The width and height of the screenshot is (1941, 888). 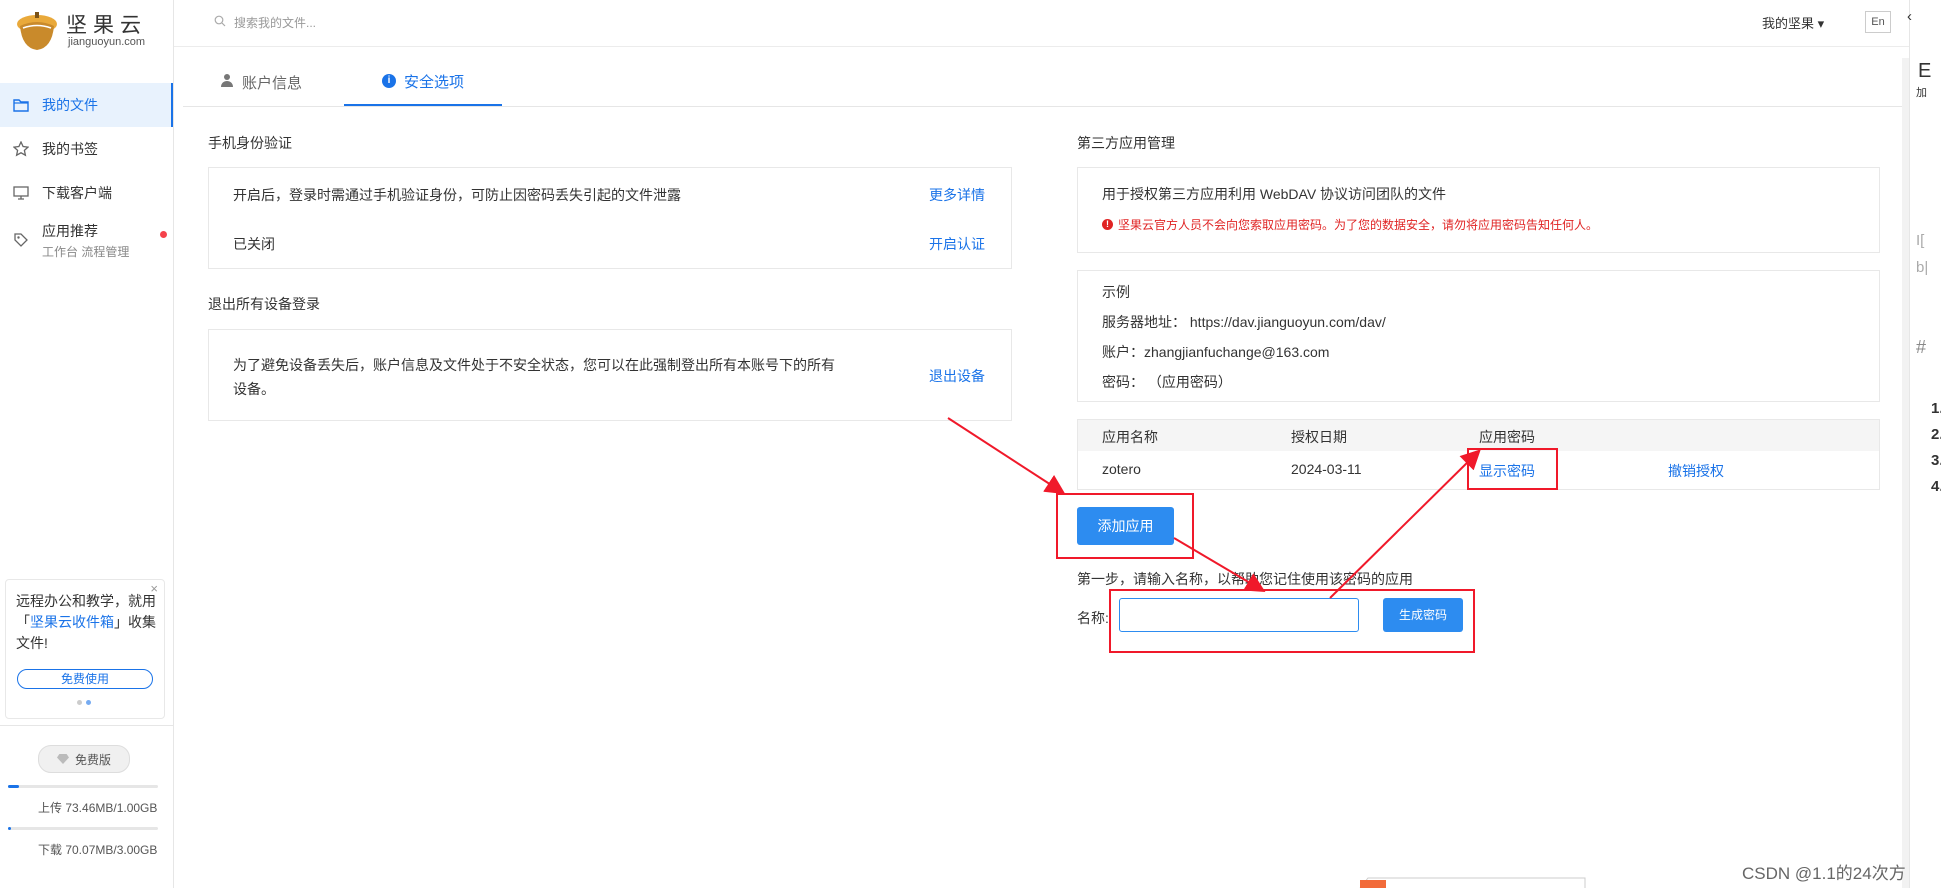 I want to click on edge-text: #, so click(x=1921, y=347).